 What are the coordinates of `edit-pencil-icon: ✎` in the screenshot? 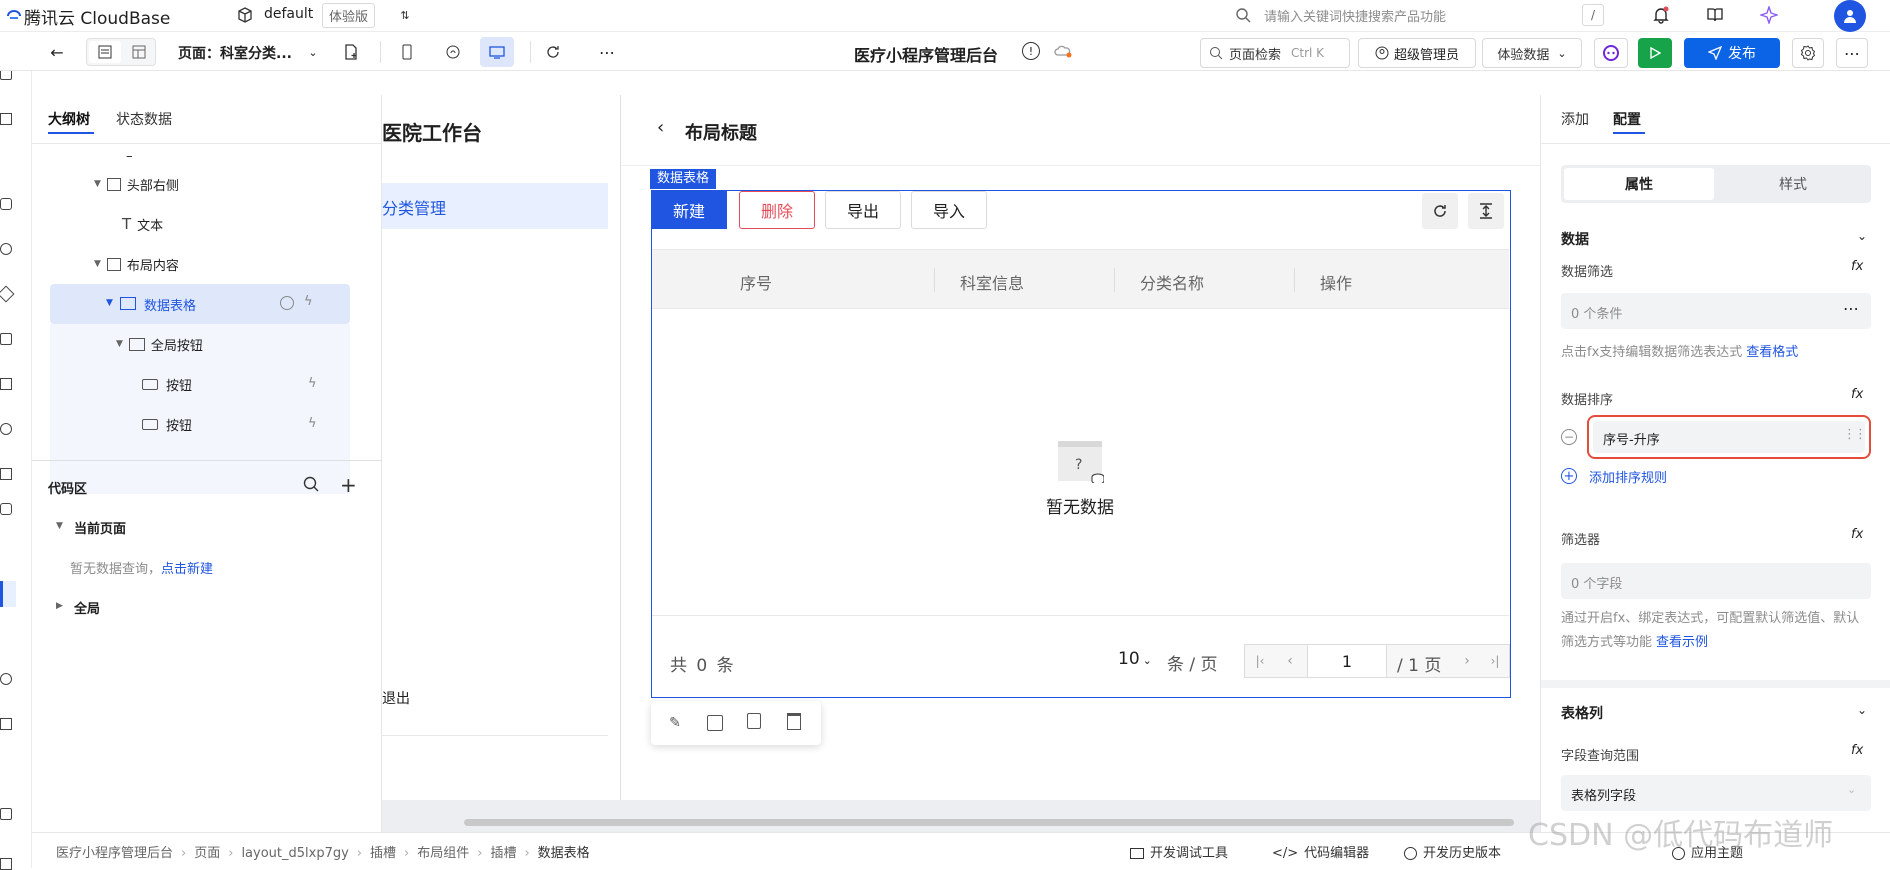 It's located at (675, 723).